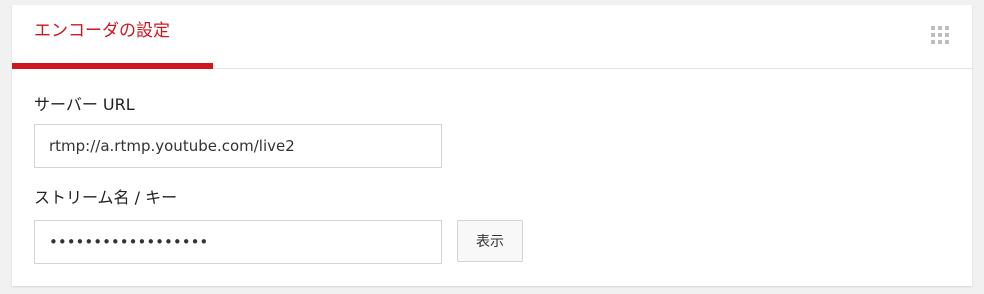 Image resolution: width=984 pixels, height=294 pixels. I want to click on grid-icon, so click(940, 35).